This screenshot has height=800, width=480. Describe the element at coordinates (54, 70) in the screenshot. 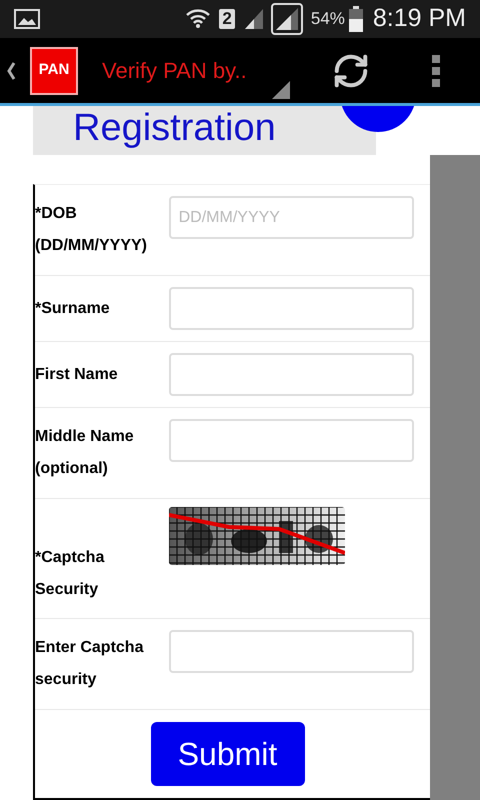

I see `app-logo: PAN` at that location.